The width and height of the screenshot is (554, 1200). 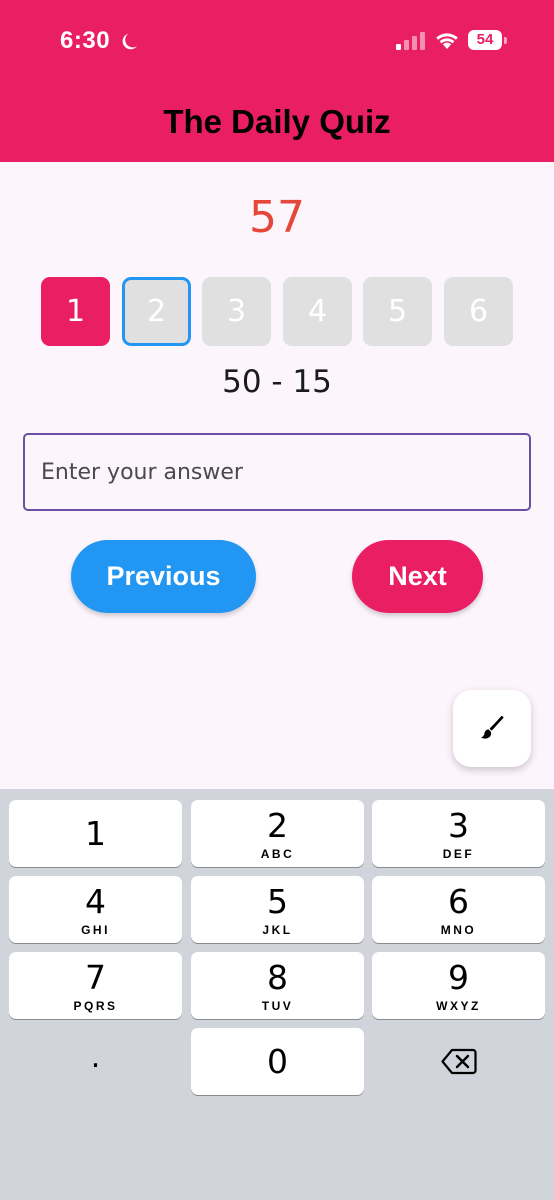 I want to click on battery-icon: 54, so click(x=488, y=41).